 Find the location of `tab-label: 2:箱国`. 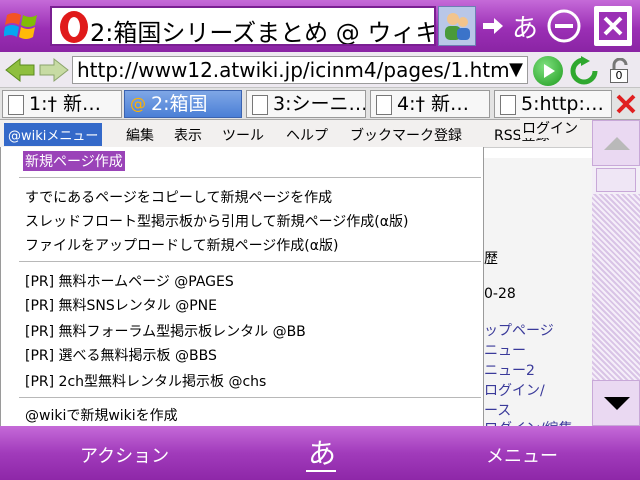

tab-label: 2:箱国 is located at coordinates (179, 104).